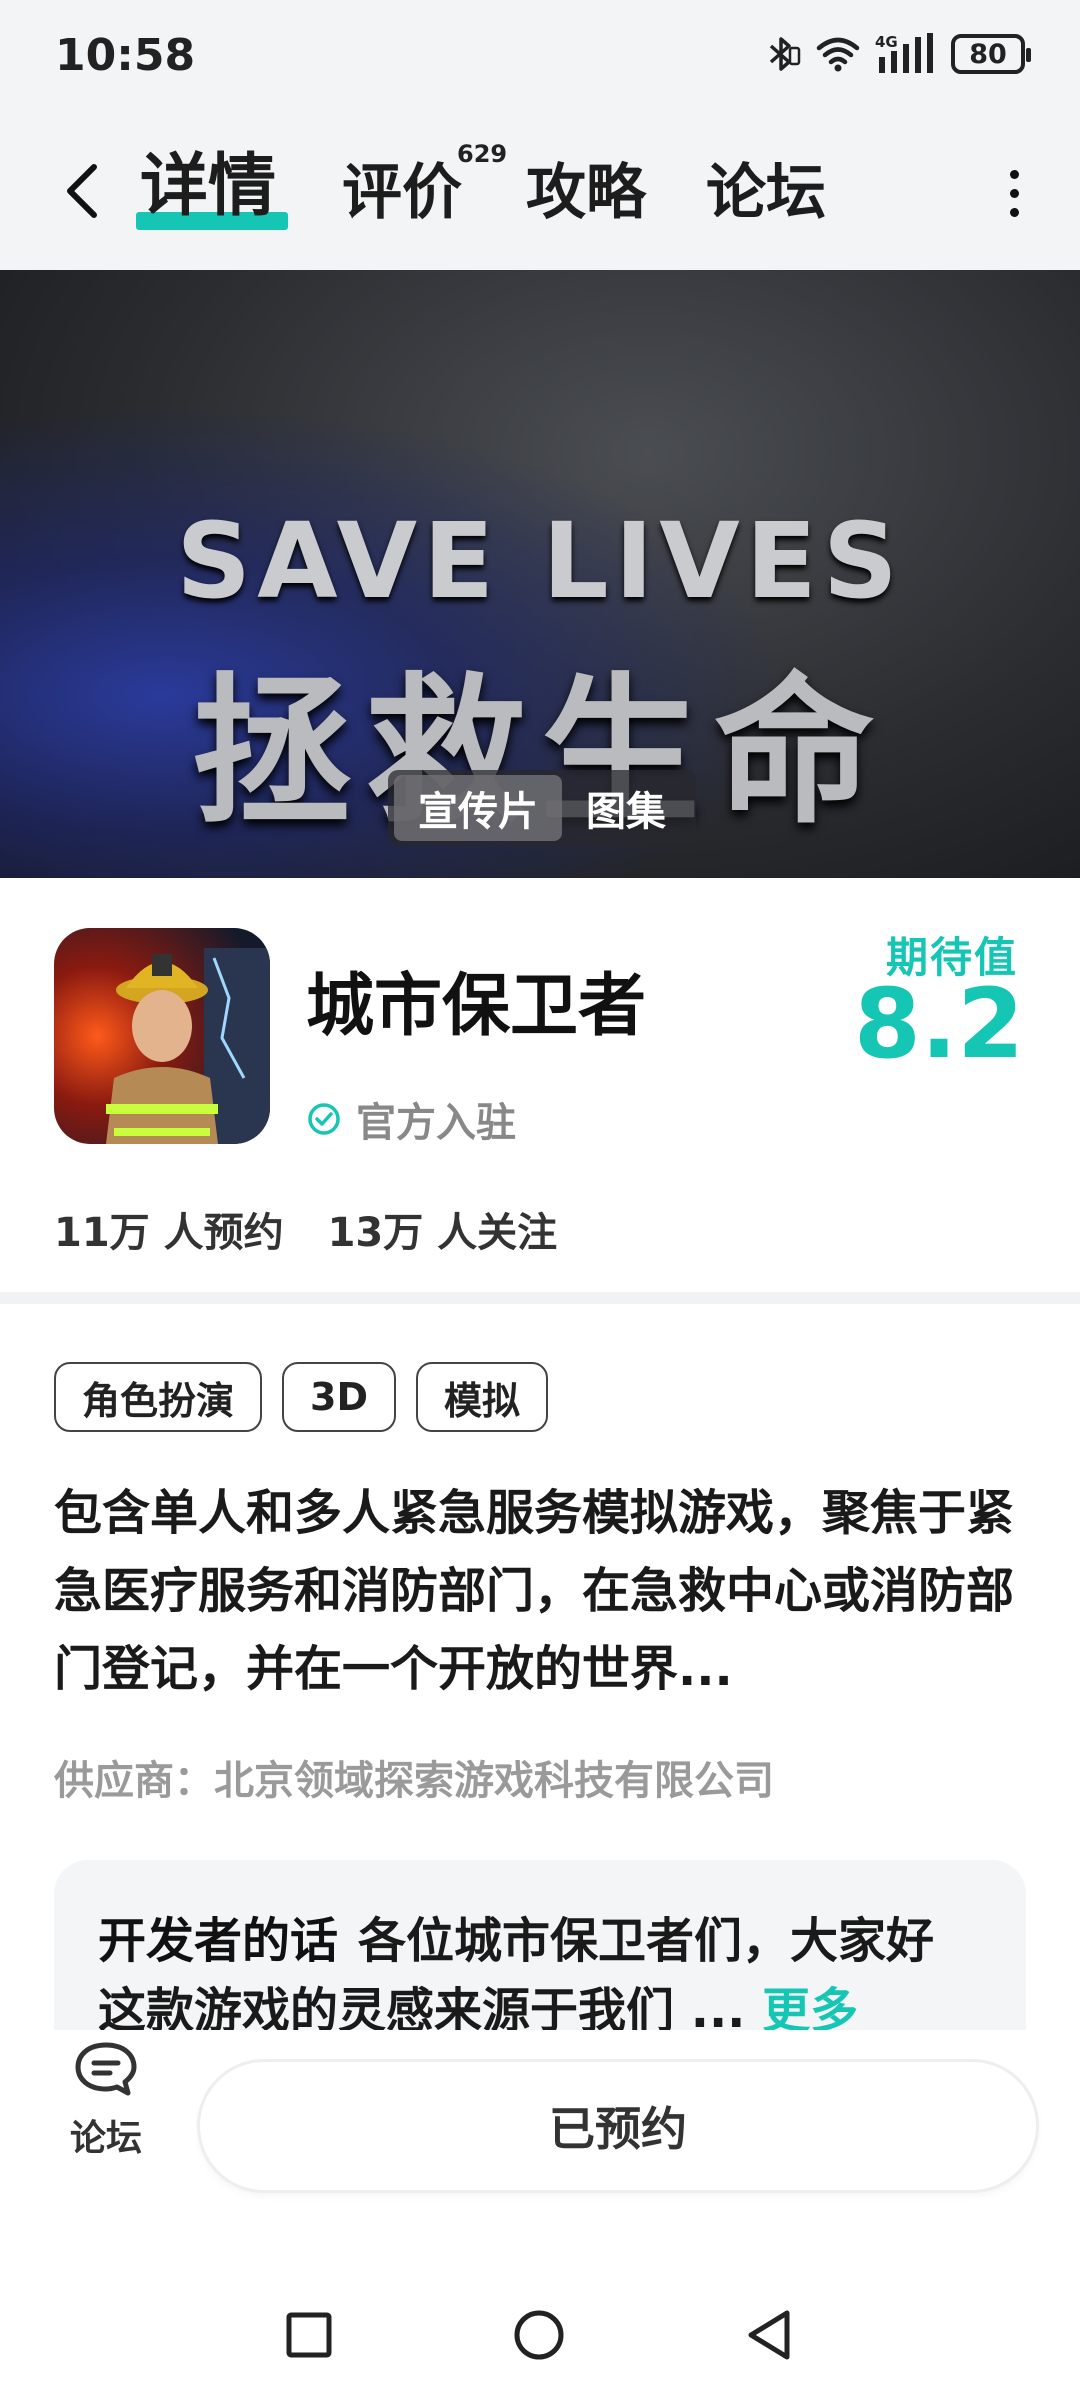 This screenshot has width=1080, height=2388. What do you see at coordinates (339, 1397) in the screenshot?
I see `tag-3d: 3D` at bounding box center [339, 1397].